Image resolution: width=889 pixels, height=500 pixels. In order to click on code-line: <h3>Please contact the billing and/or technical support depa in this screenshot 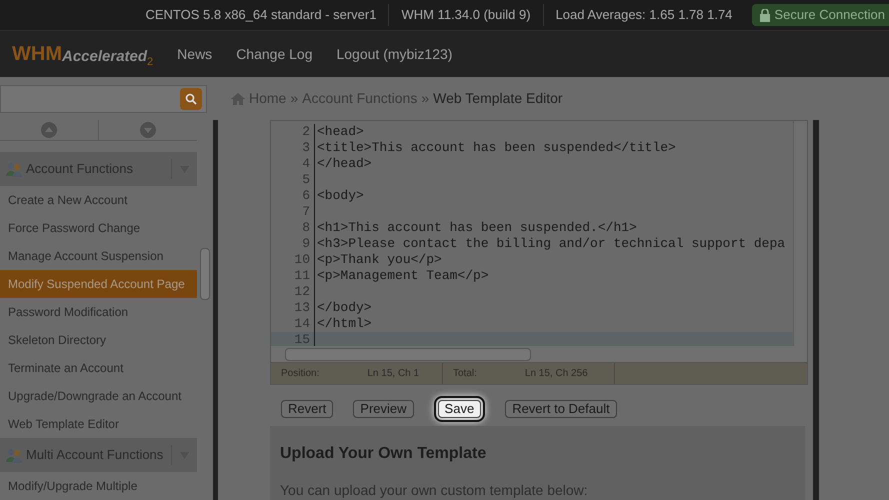, I will do `click(551, 244)`.